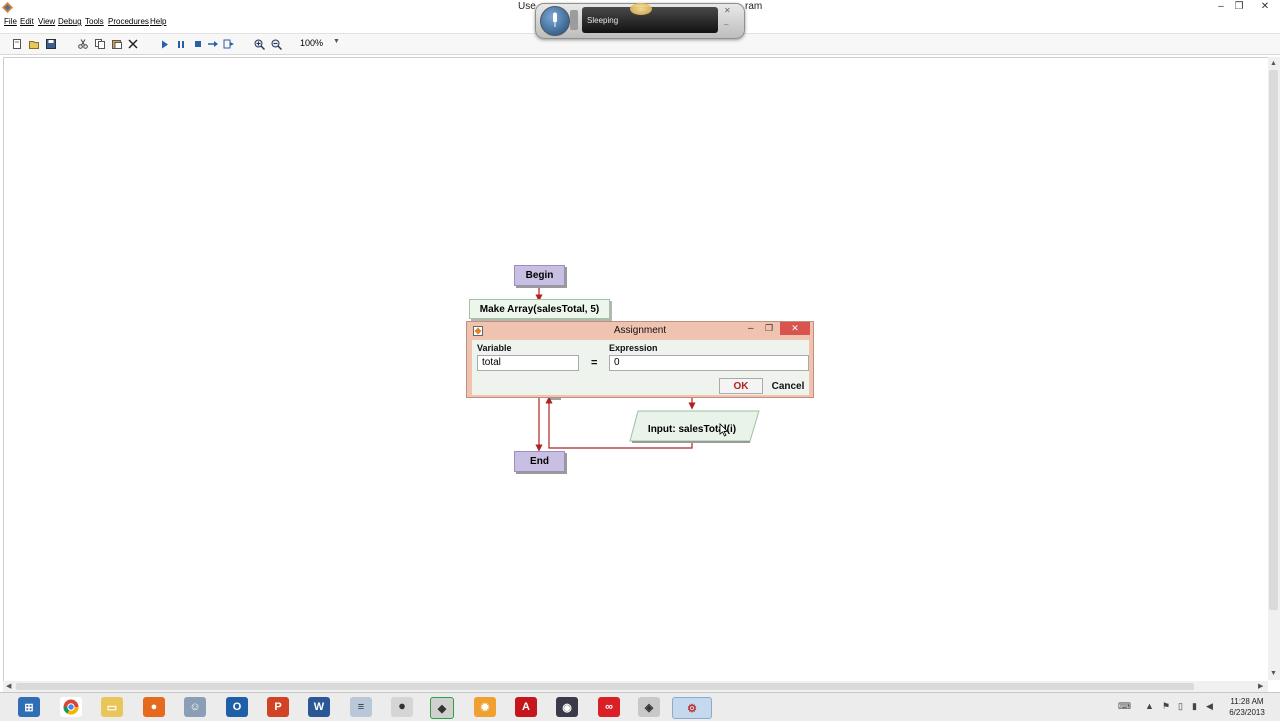 Image resolution: width=1280 pixels, height=721 pixels. I want to click on flag-icon: ⚑, so click(1166, 706).